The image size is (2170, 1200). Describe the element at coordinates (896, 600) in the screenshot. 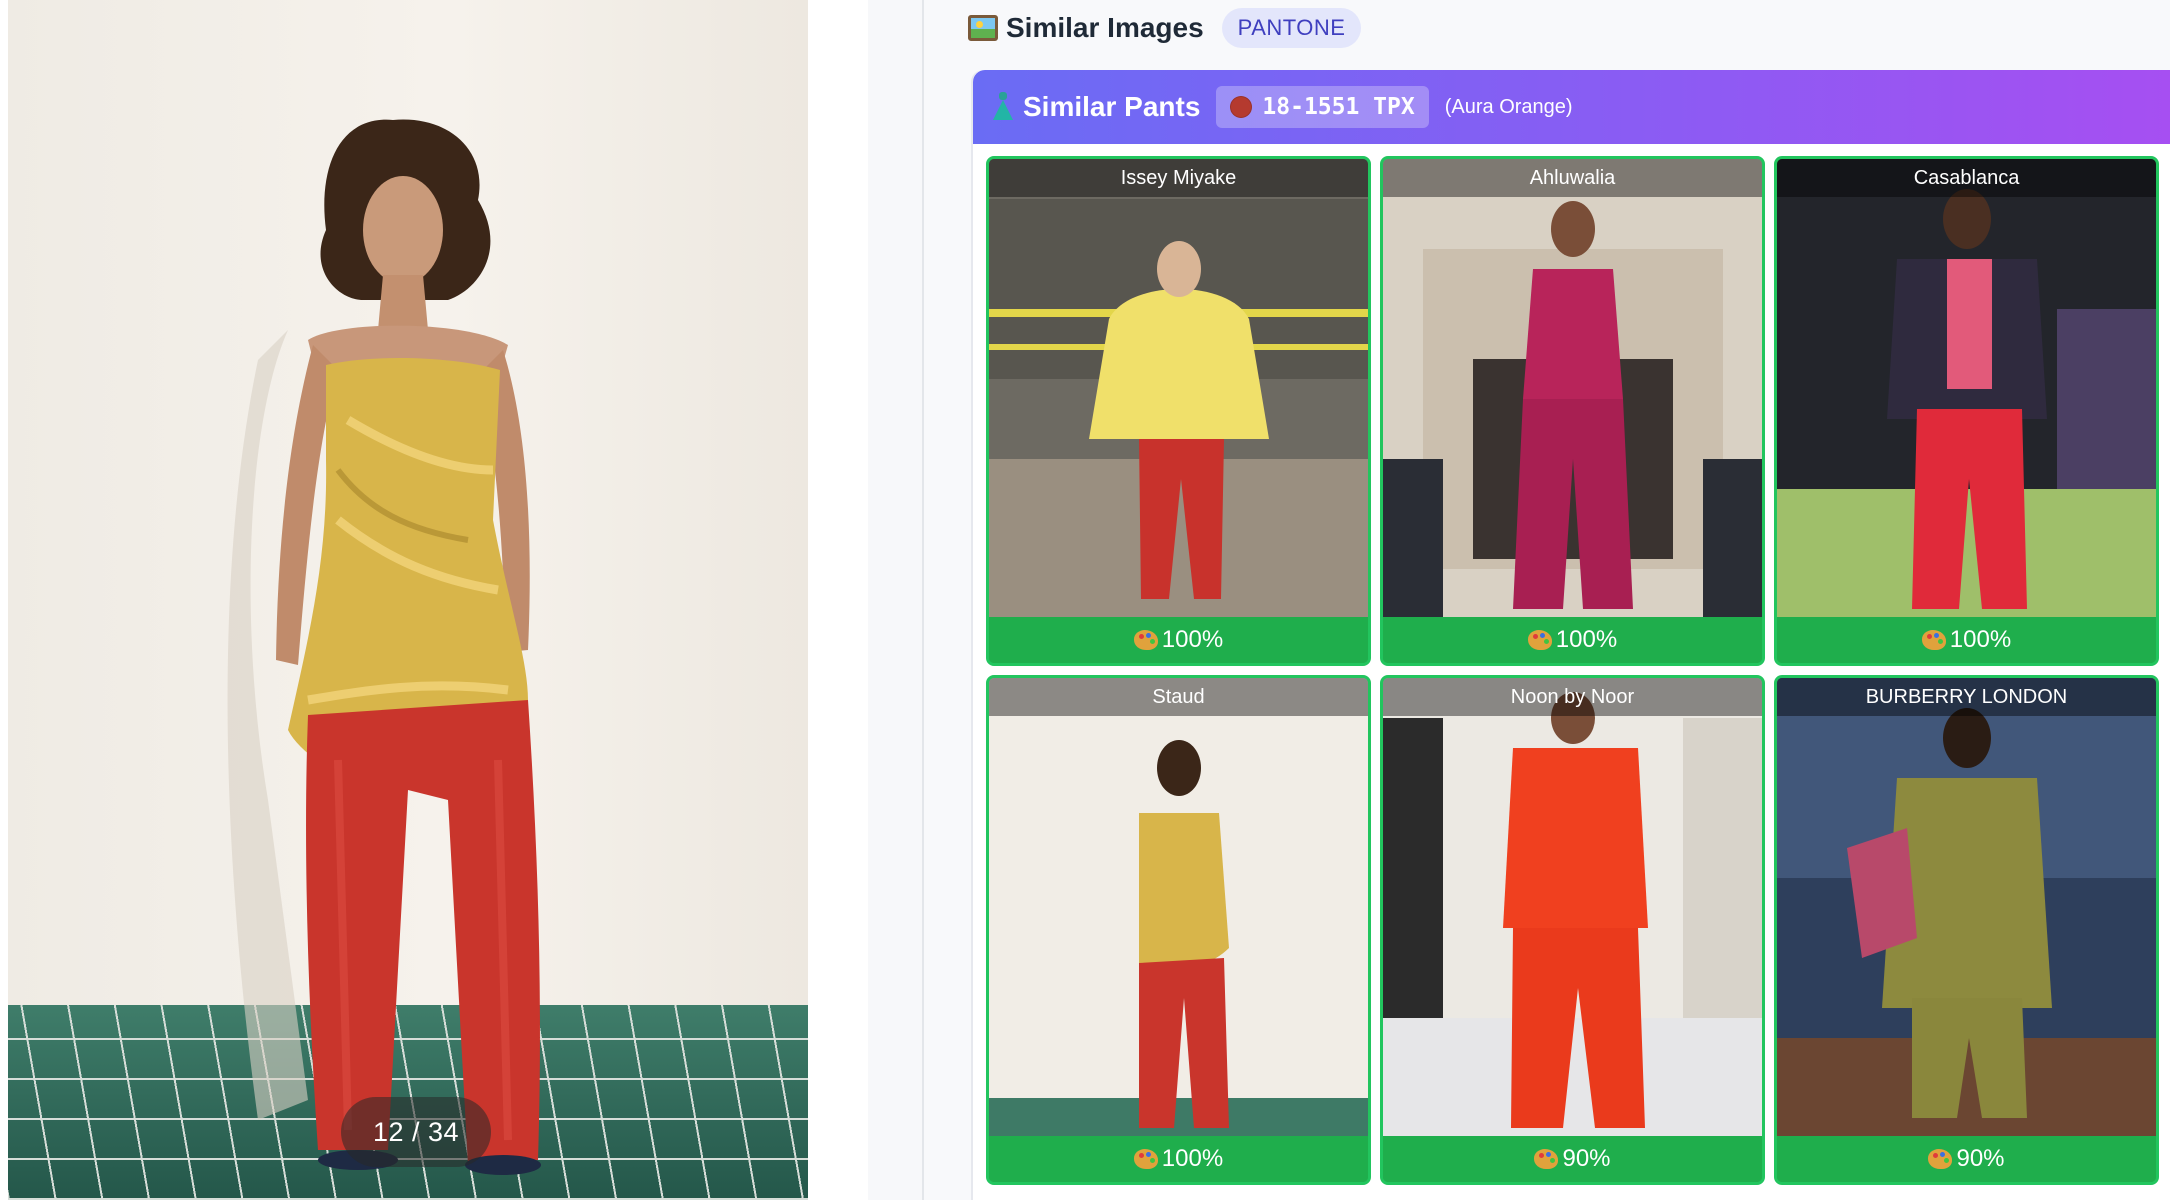

I see `panel-divider` at that location.